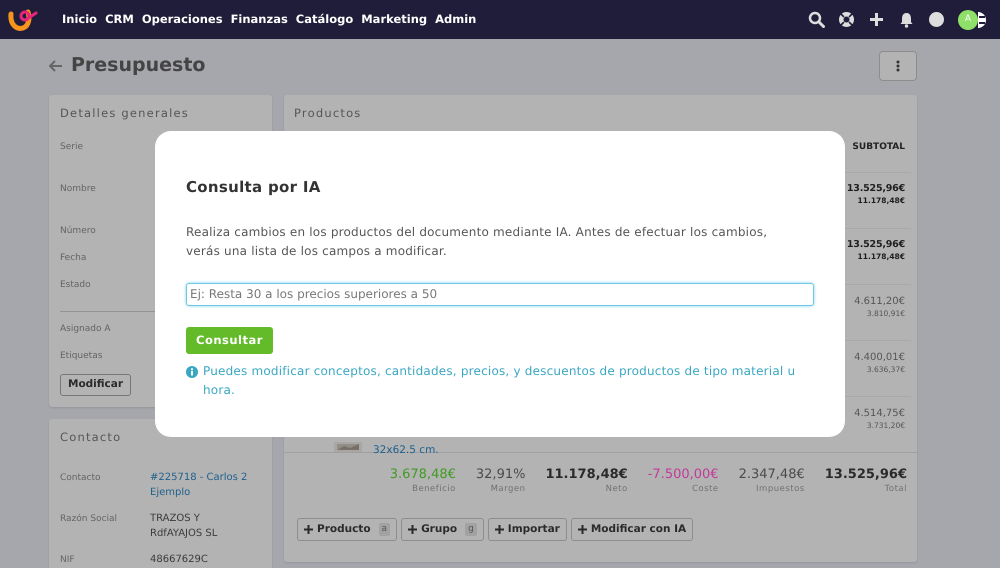 This screenshot has width=1000, height=568. I want to click on subtotal-value: 4.611,20€, so click(879, 302).